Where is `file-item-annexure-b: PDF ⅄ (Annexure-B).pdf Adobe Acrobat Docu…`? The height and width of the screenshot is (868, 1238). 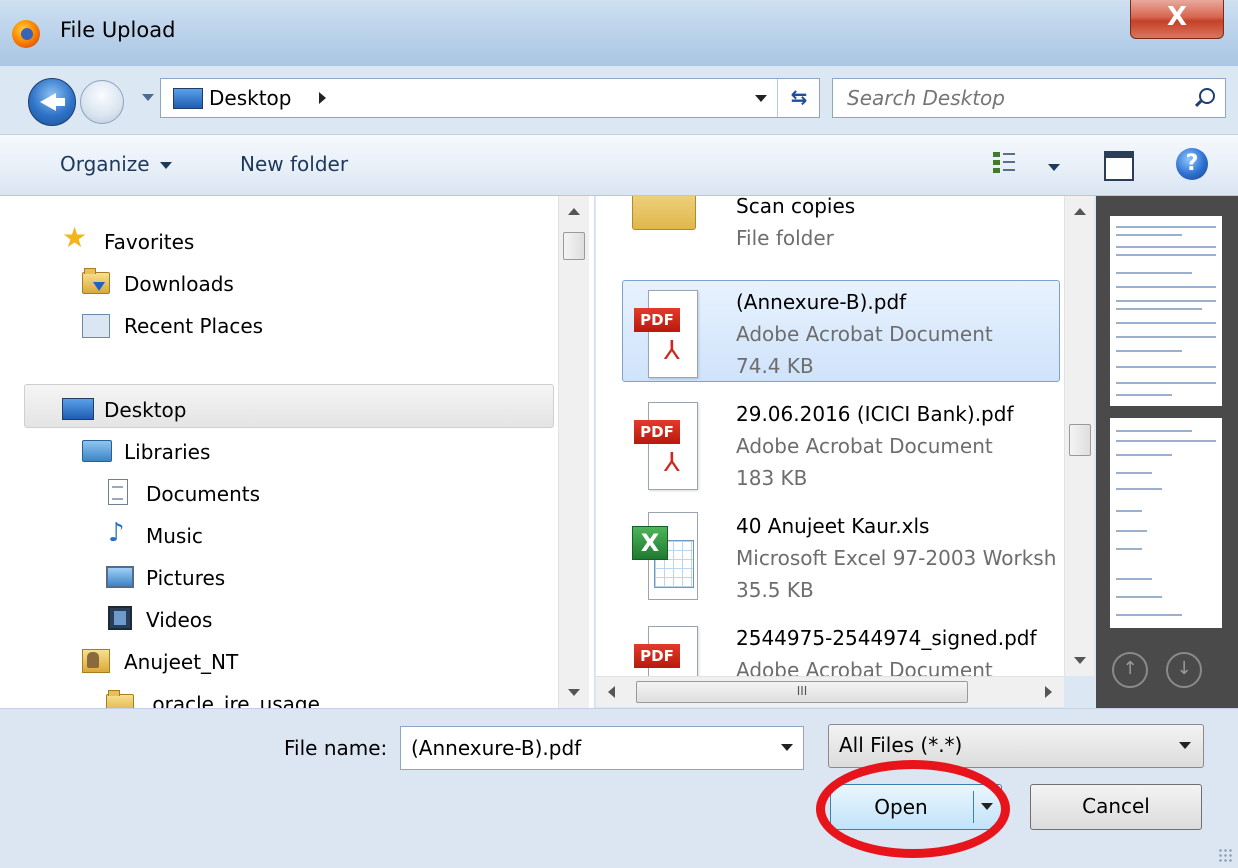 file-item-annexure-b: PDF ⅄ (Annexure-B).pdf Adobe Acrobat Docu… is located at coordinates (842, 332).